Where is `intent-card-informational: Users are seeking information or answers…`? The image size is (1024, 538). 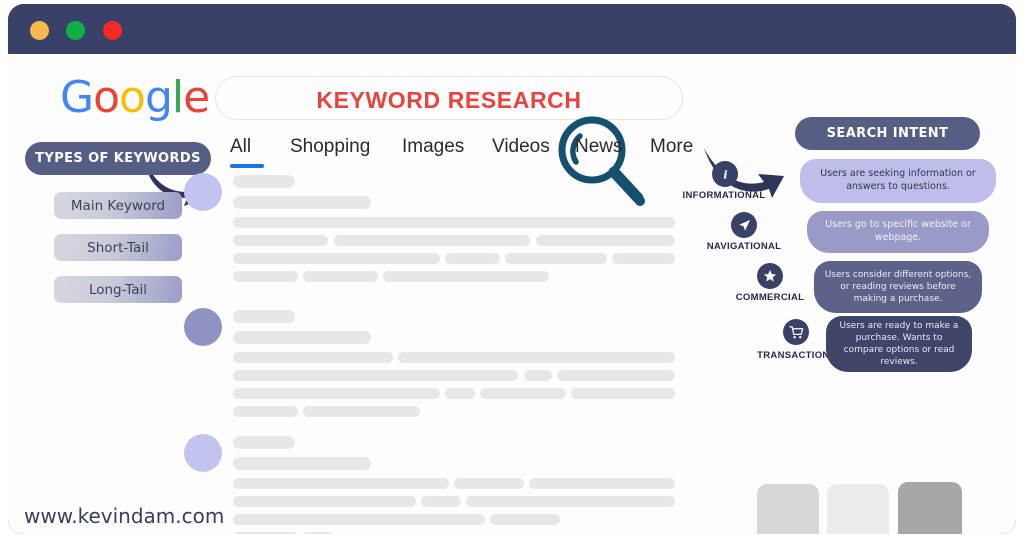 intent-card-informational: Users are seeking information or answers… is located at coordinates (898, 181).